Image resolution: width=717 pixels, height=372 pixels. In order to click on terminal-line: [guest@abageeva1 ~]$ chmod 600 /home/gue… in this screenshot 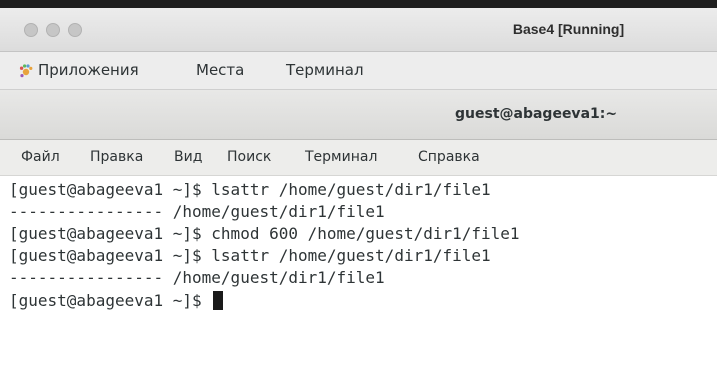, I will do `click(264, 233)`.